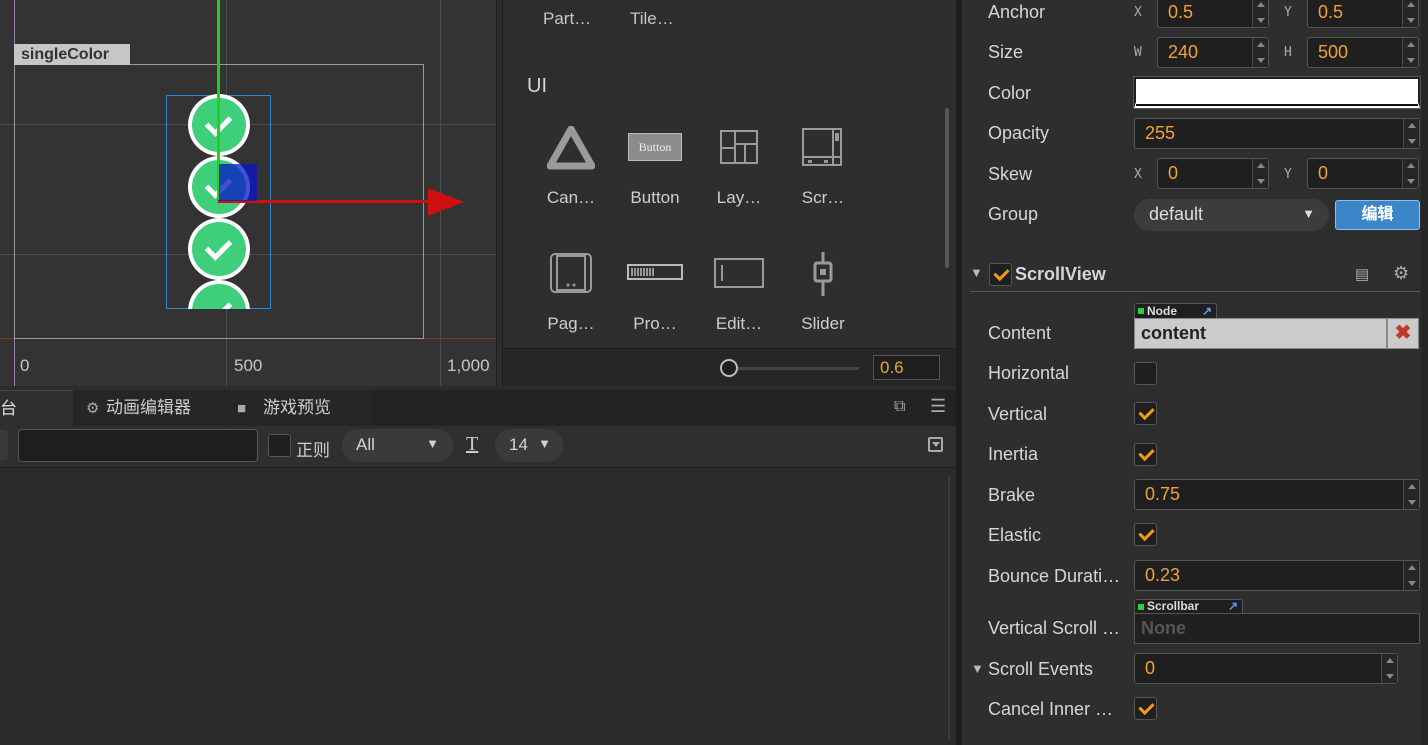 This screenshot has width=1428, height=745. What do you see at coordinates (298, 408) in the screenshot?
I see `tab-game-preview: ■ 游戏预览` at bounding box center [298, 408].